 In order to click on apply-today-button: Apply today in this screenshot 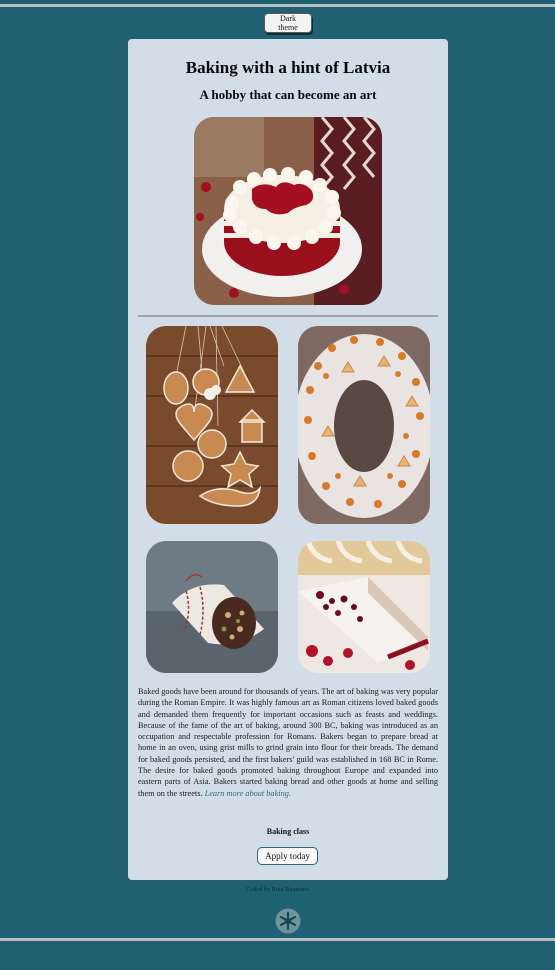, I will do `click(287, 856)`.